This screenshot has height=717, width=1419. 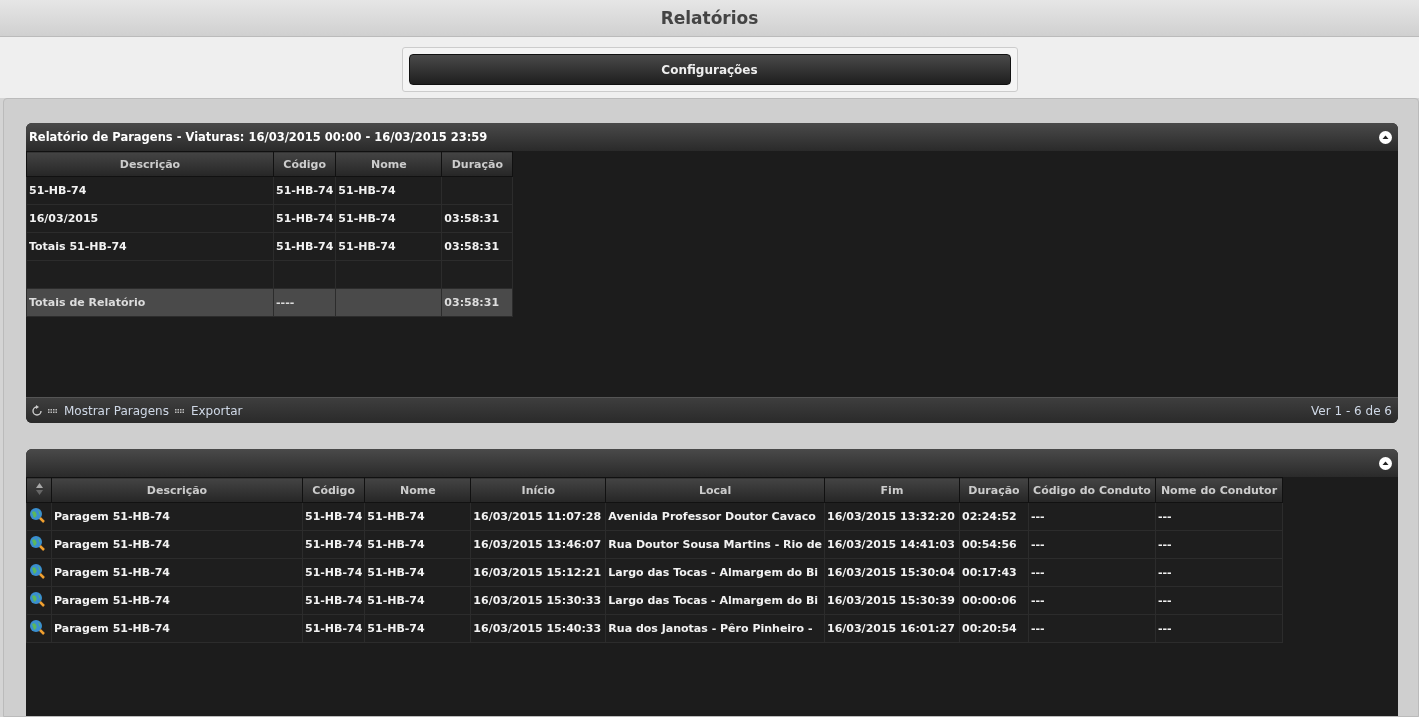 I want to click on table-cell: Rua Doutor Sousa Martins - Rio de, so click(x=715, y=544).